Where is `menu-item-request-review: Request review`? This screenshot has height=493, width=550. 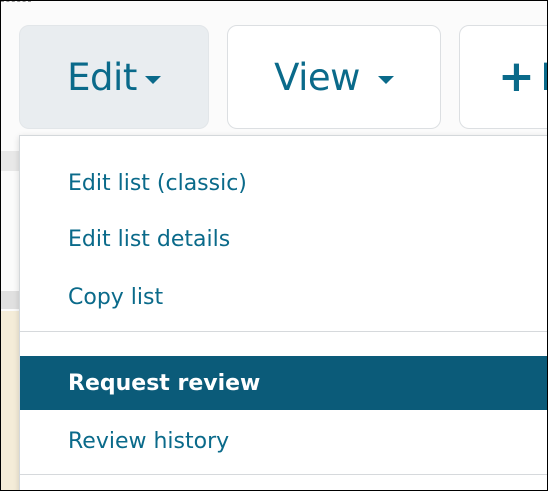
menu-item-request-review: Request review is located at coordinates (283, 383).